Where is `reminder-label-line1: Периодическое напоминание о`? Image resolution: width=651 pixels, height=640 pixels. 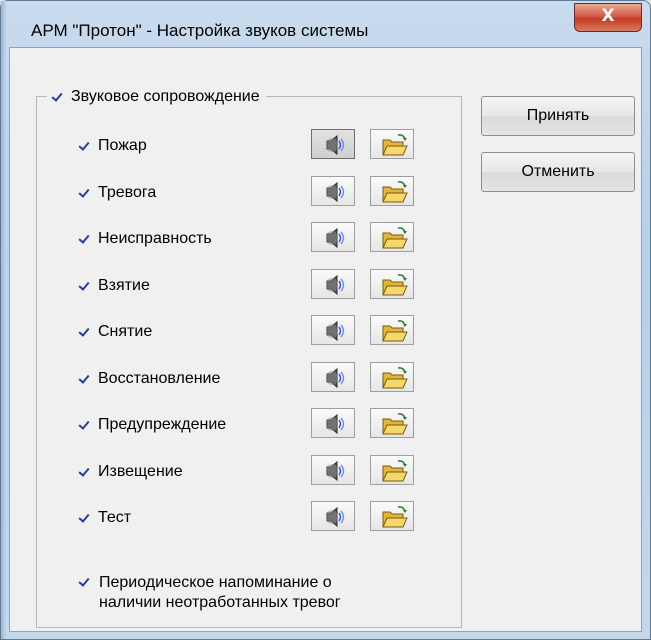
reminder-label-line1: Периодическое напоминание о is located at coordinates (215, 582).